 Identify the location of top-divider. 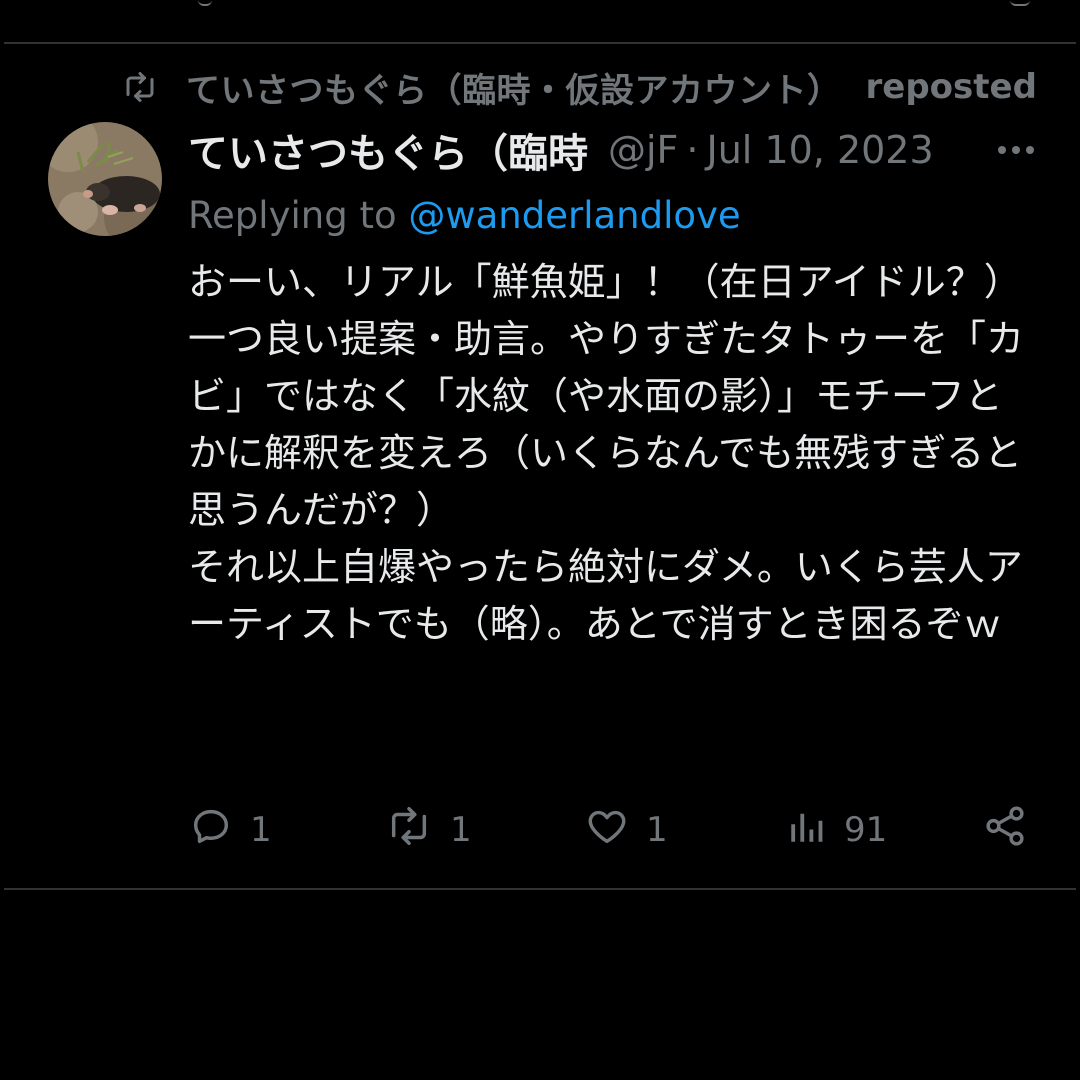
(540, 43).